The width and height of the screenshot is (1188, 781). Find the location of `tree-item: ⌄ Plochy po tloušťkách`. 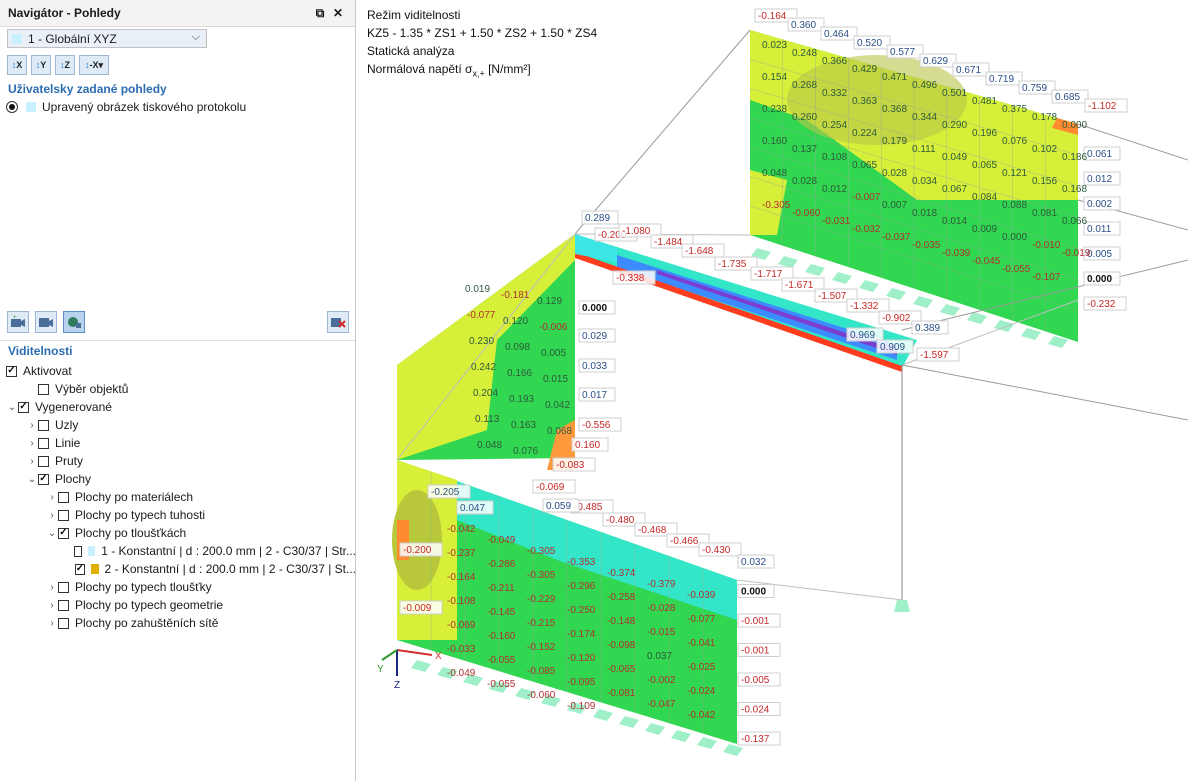

tree-item: ⌄ Plochy po tloušťkách is located at coordinates (178, 533).